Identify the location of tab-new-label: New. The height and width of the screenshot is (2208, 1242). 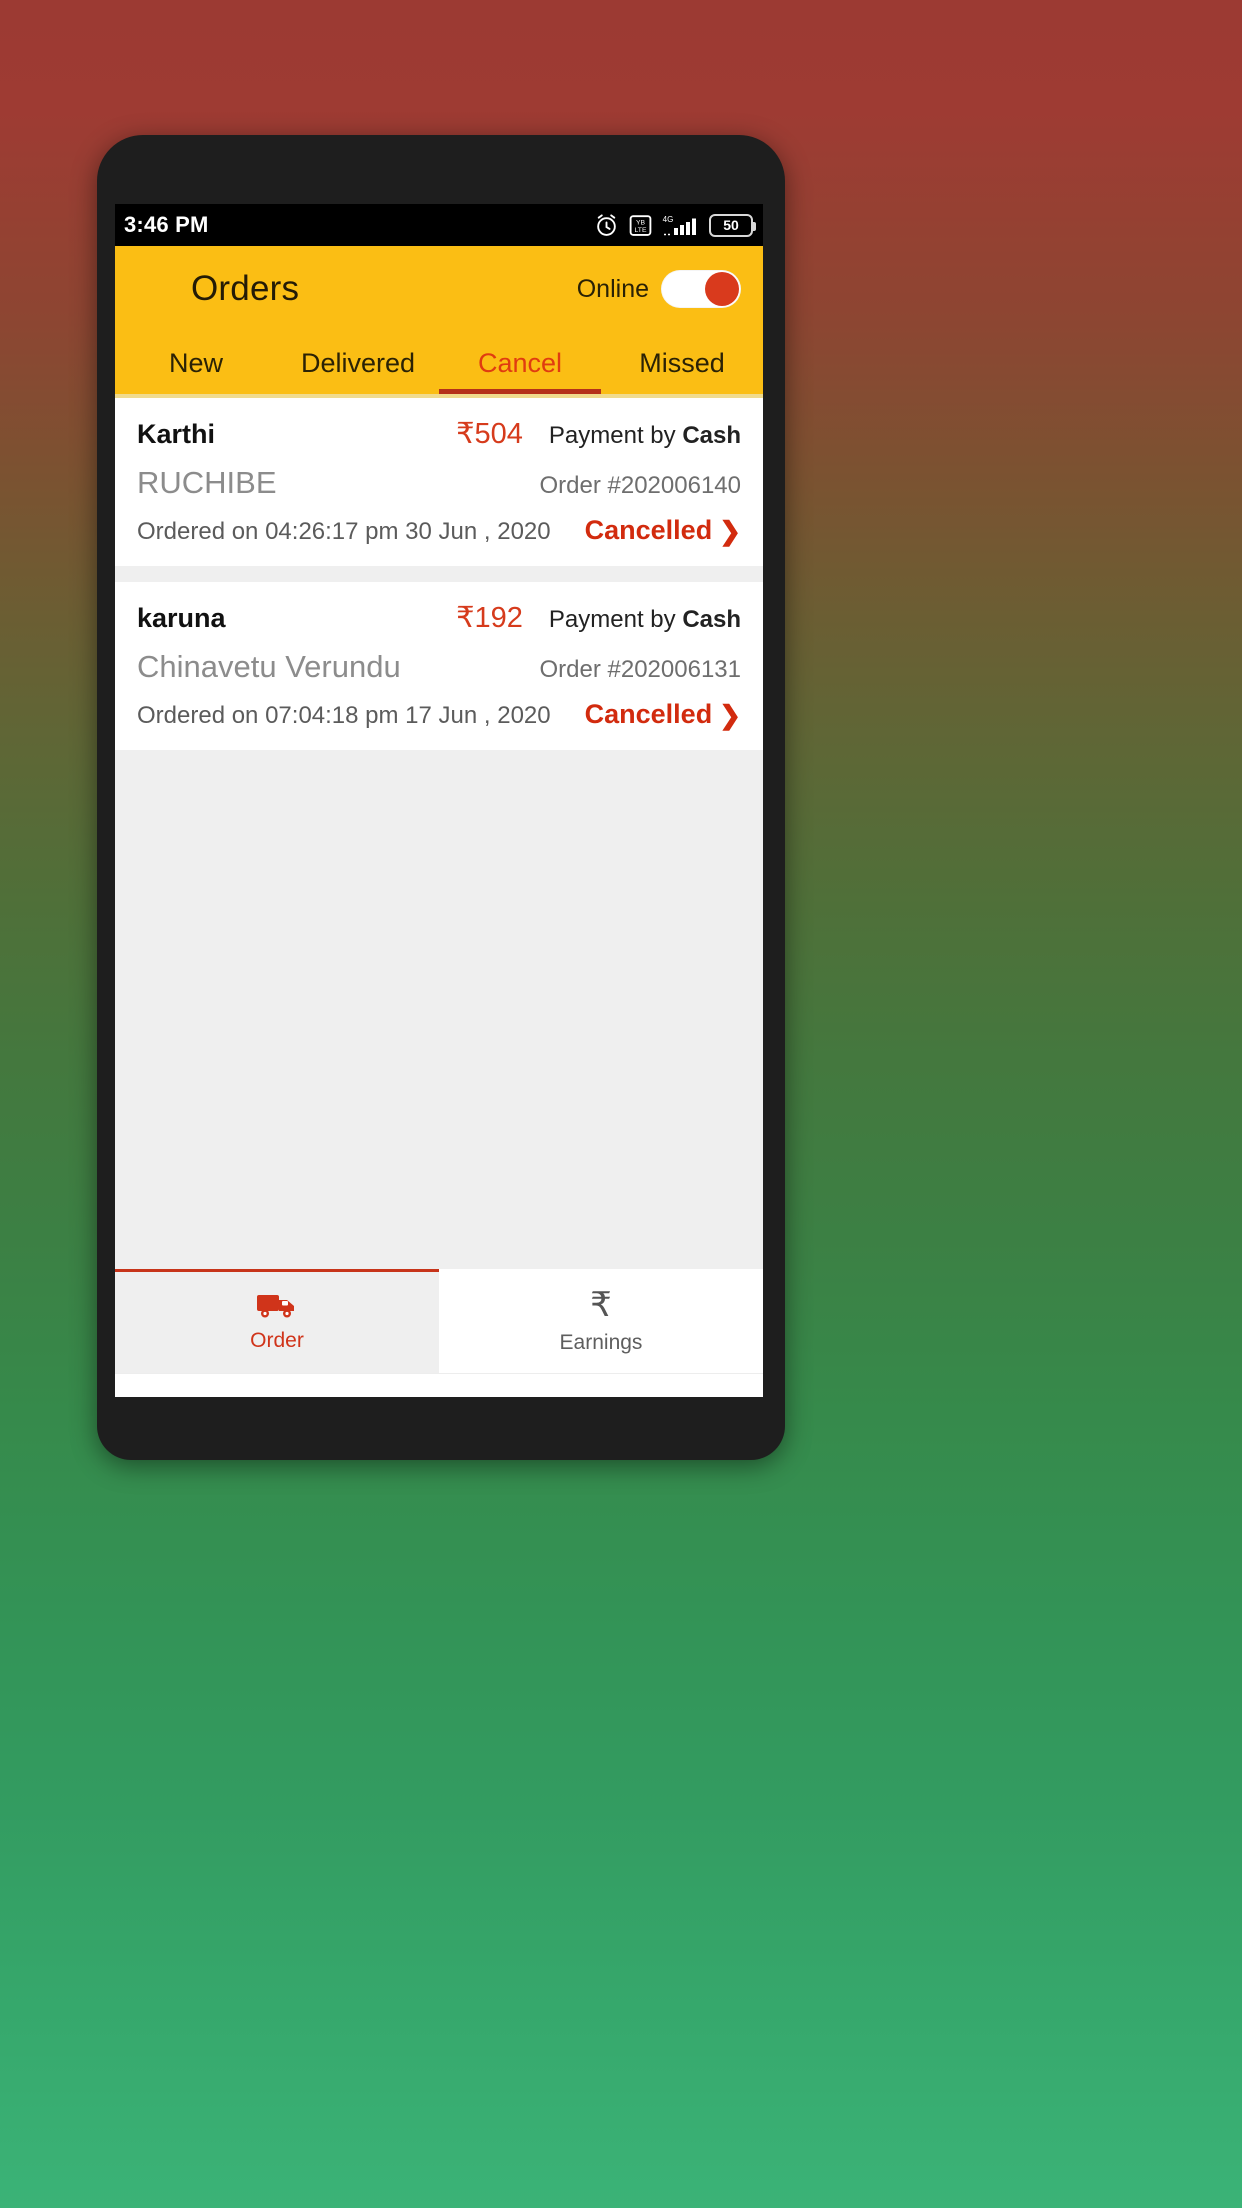
(195, 362).